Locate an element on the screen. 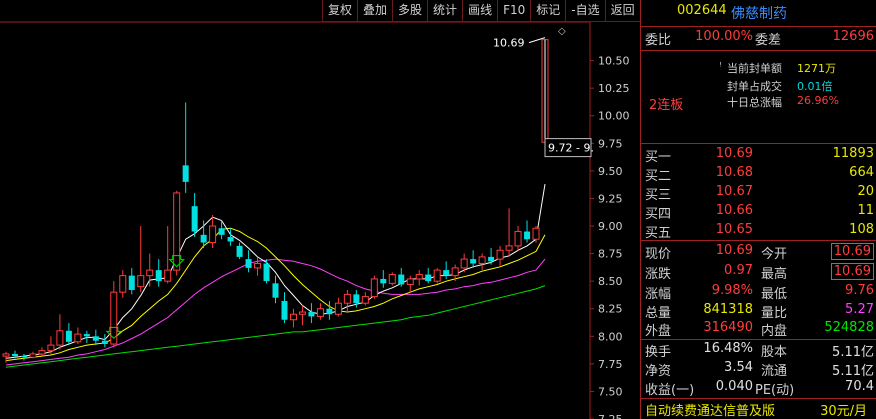 The width and height of the screenshot is (876, 419). high-price-label: 10.69 is located at coordinates (509, 43).